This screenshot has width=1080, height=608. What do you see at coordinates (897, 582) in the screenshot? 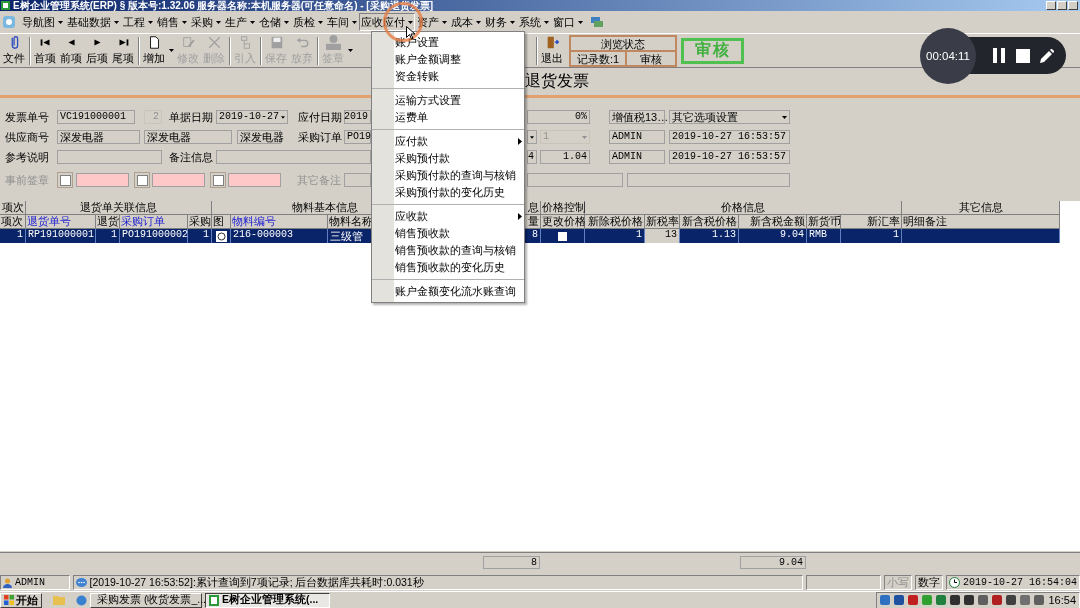
I see `key-indicator: 小写` at bounding box center [897, 582].